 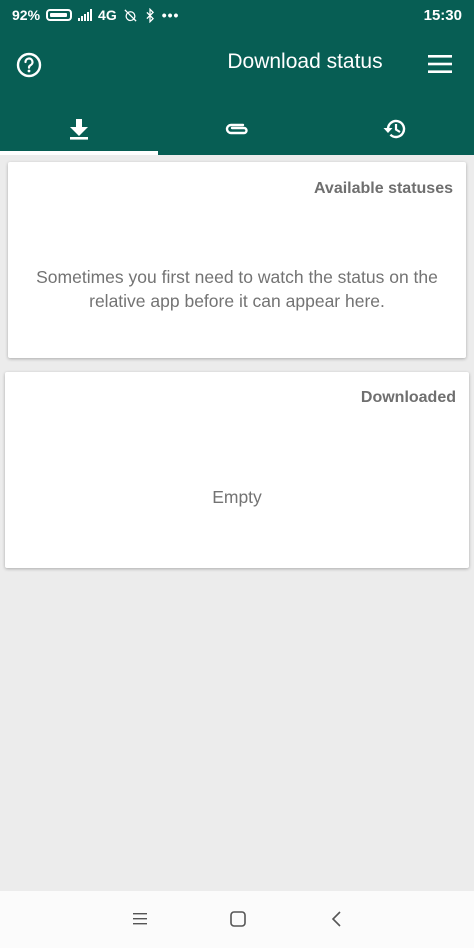 I want to click on app-bar: Download status, so click(x=237, y=92).